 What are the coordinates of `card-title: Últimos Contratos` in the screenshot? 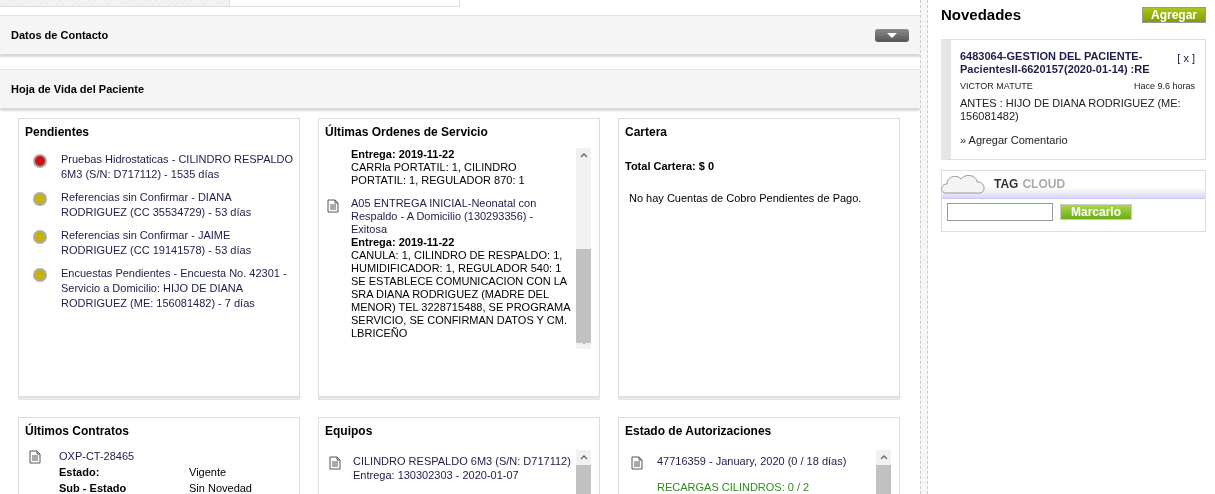 It's located at (77, 431).